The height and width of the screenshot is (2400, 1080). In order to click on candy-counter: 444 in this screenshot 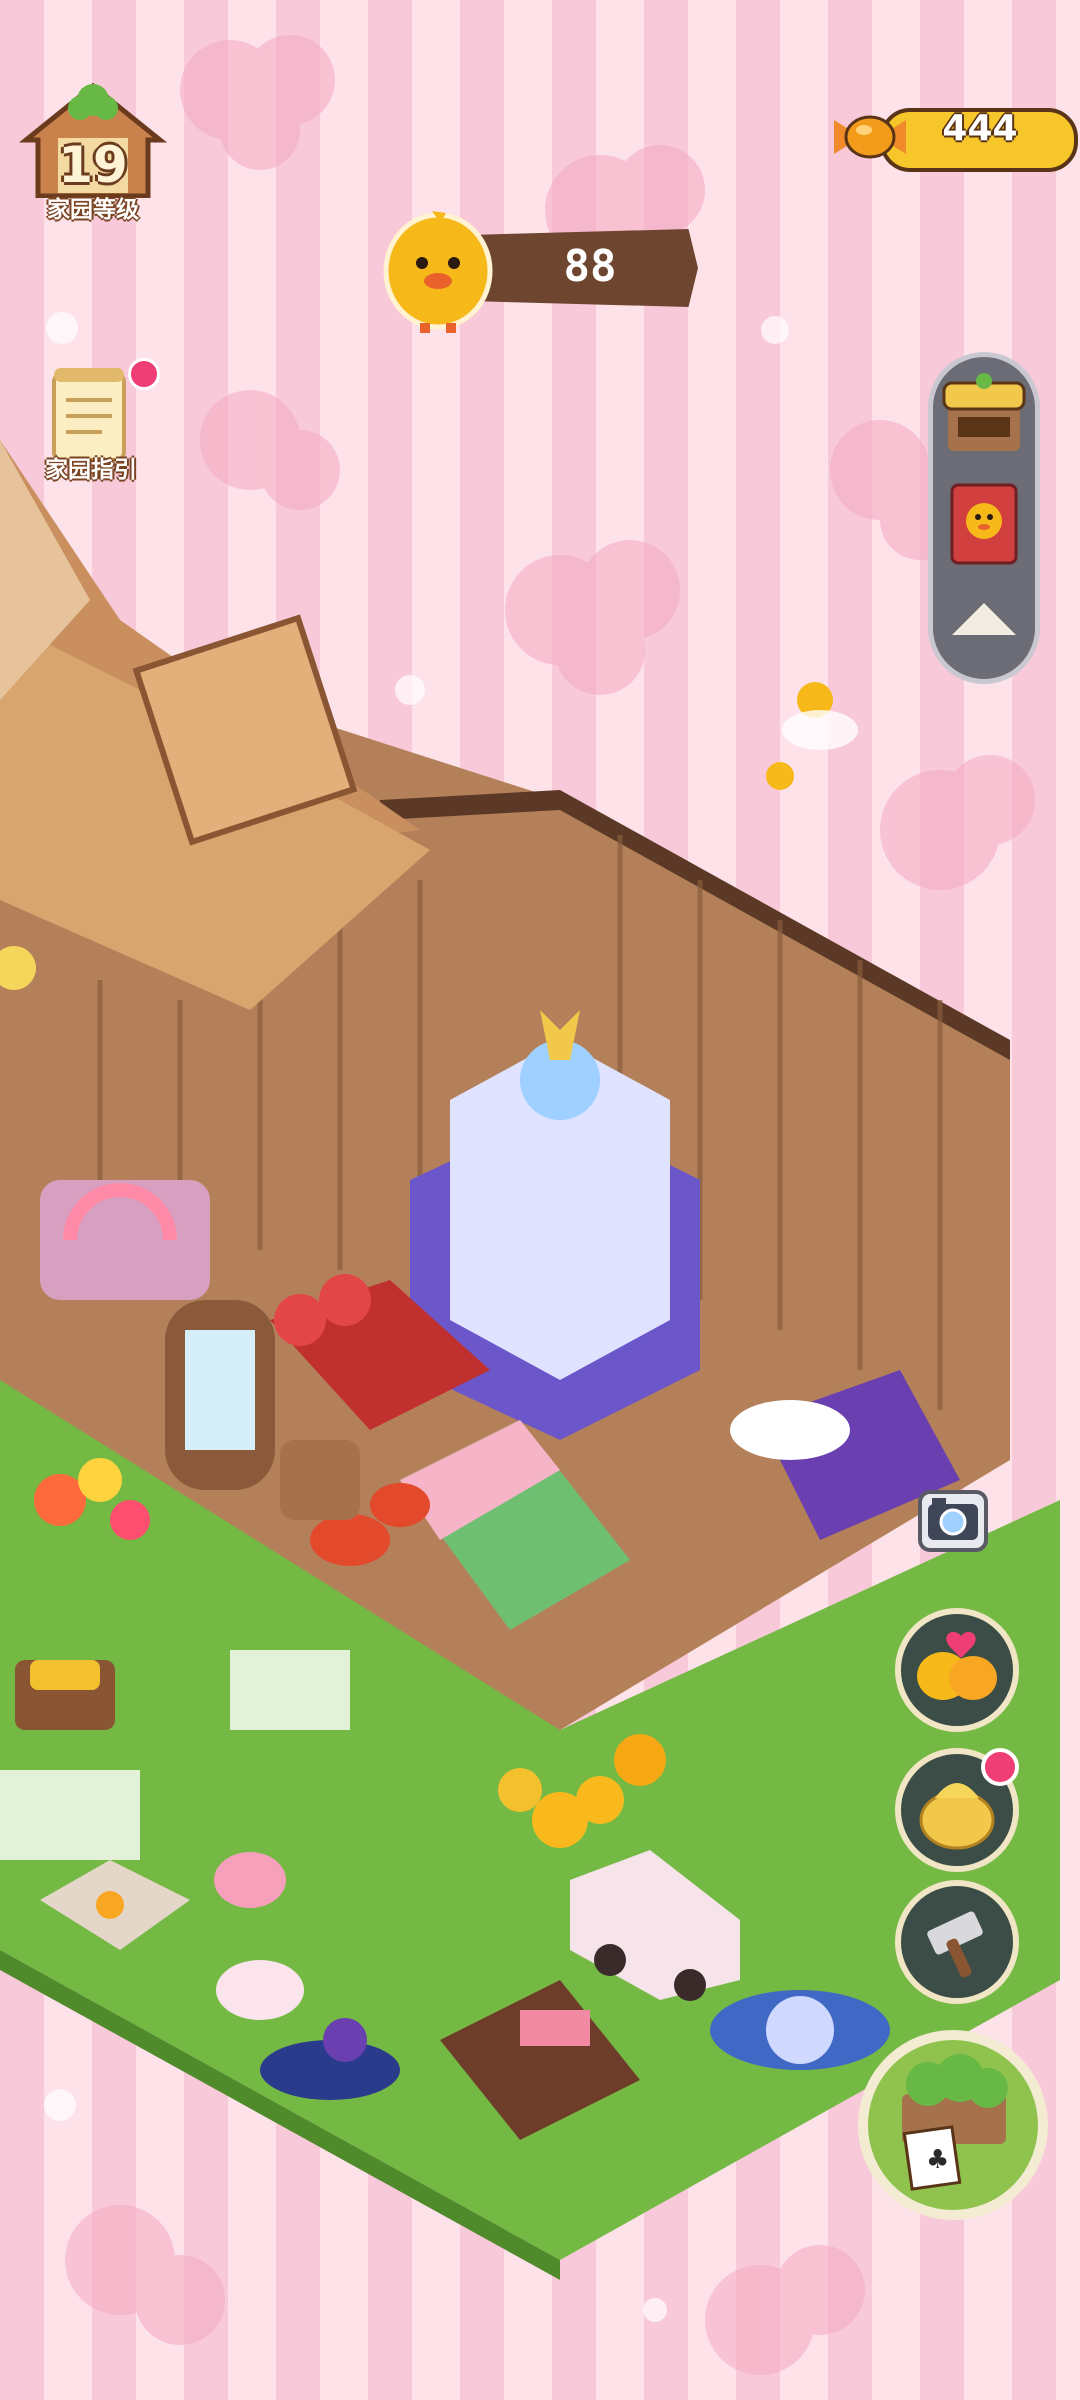, I will do `click(955, 136)`.